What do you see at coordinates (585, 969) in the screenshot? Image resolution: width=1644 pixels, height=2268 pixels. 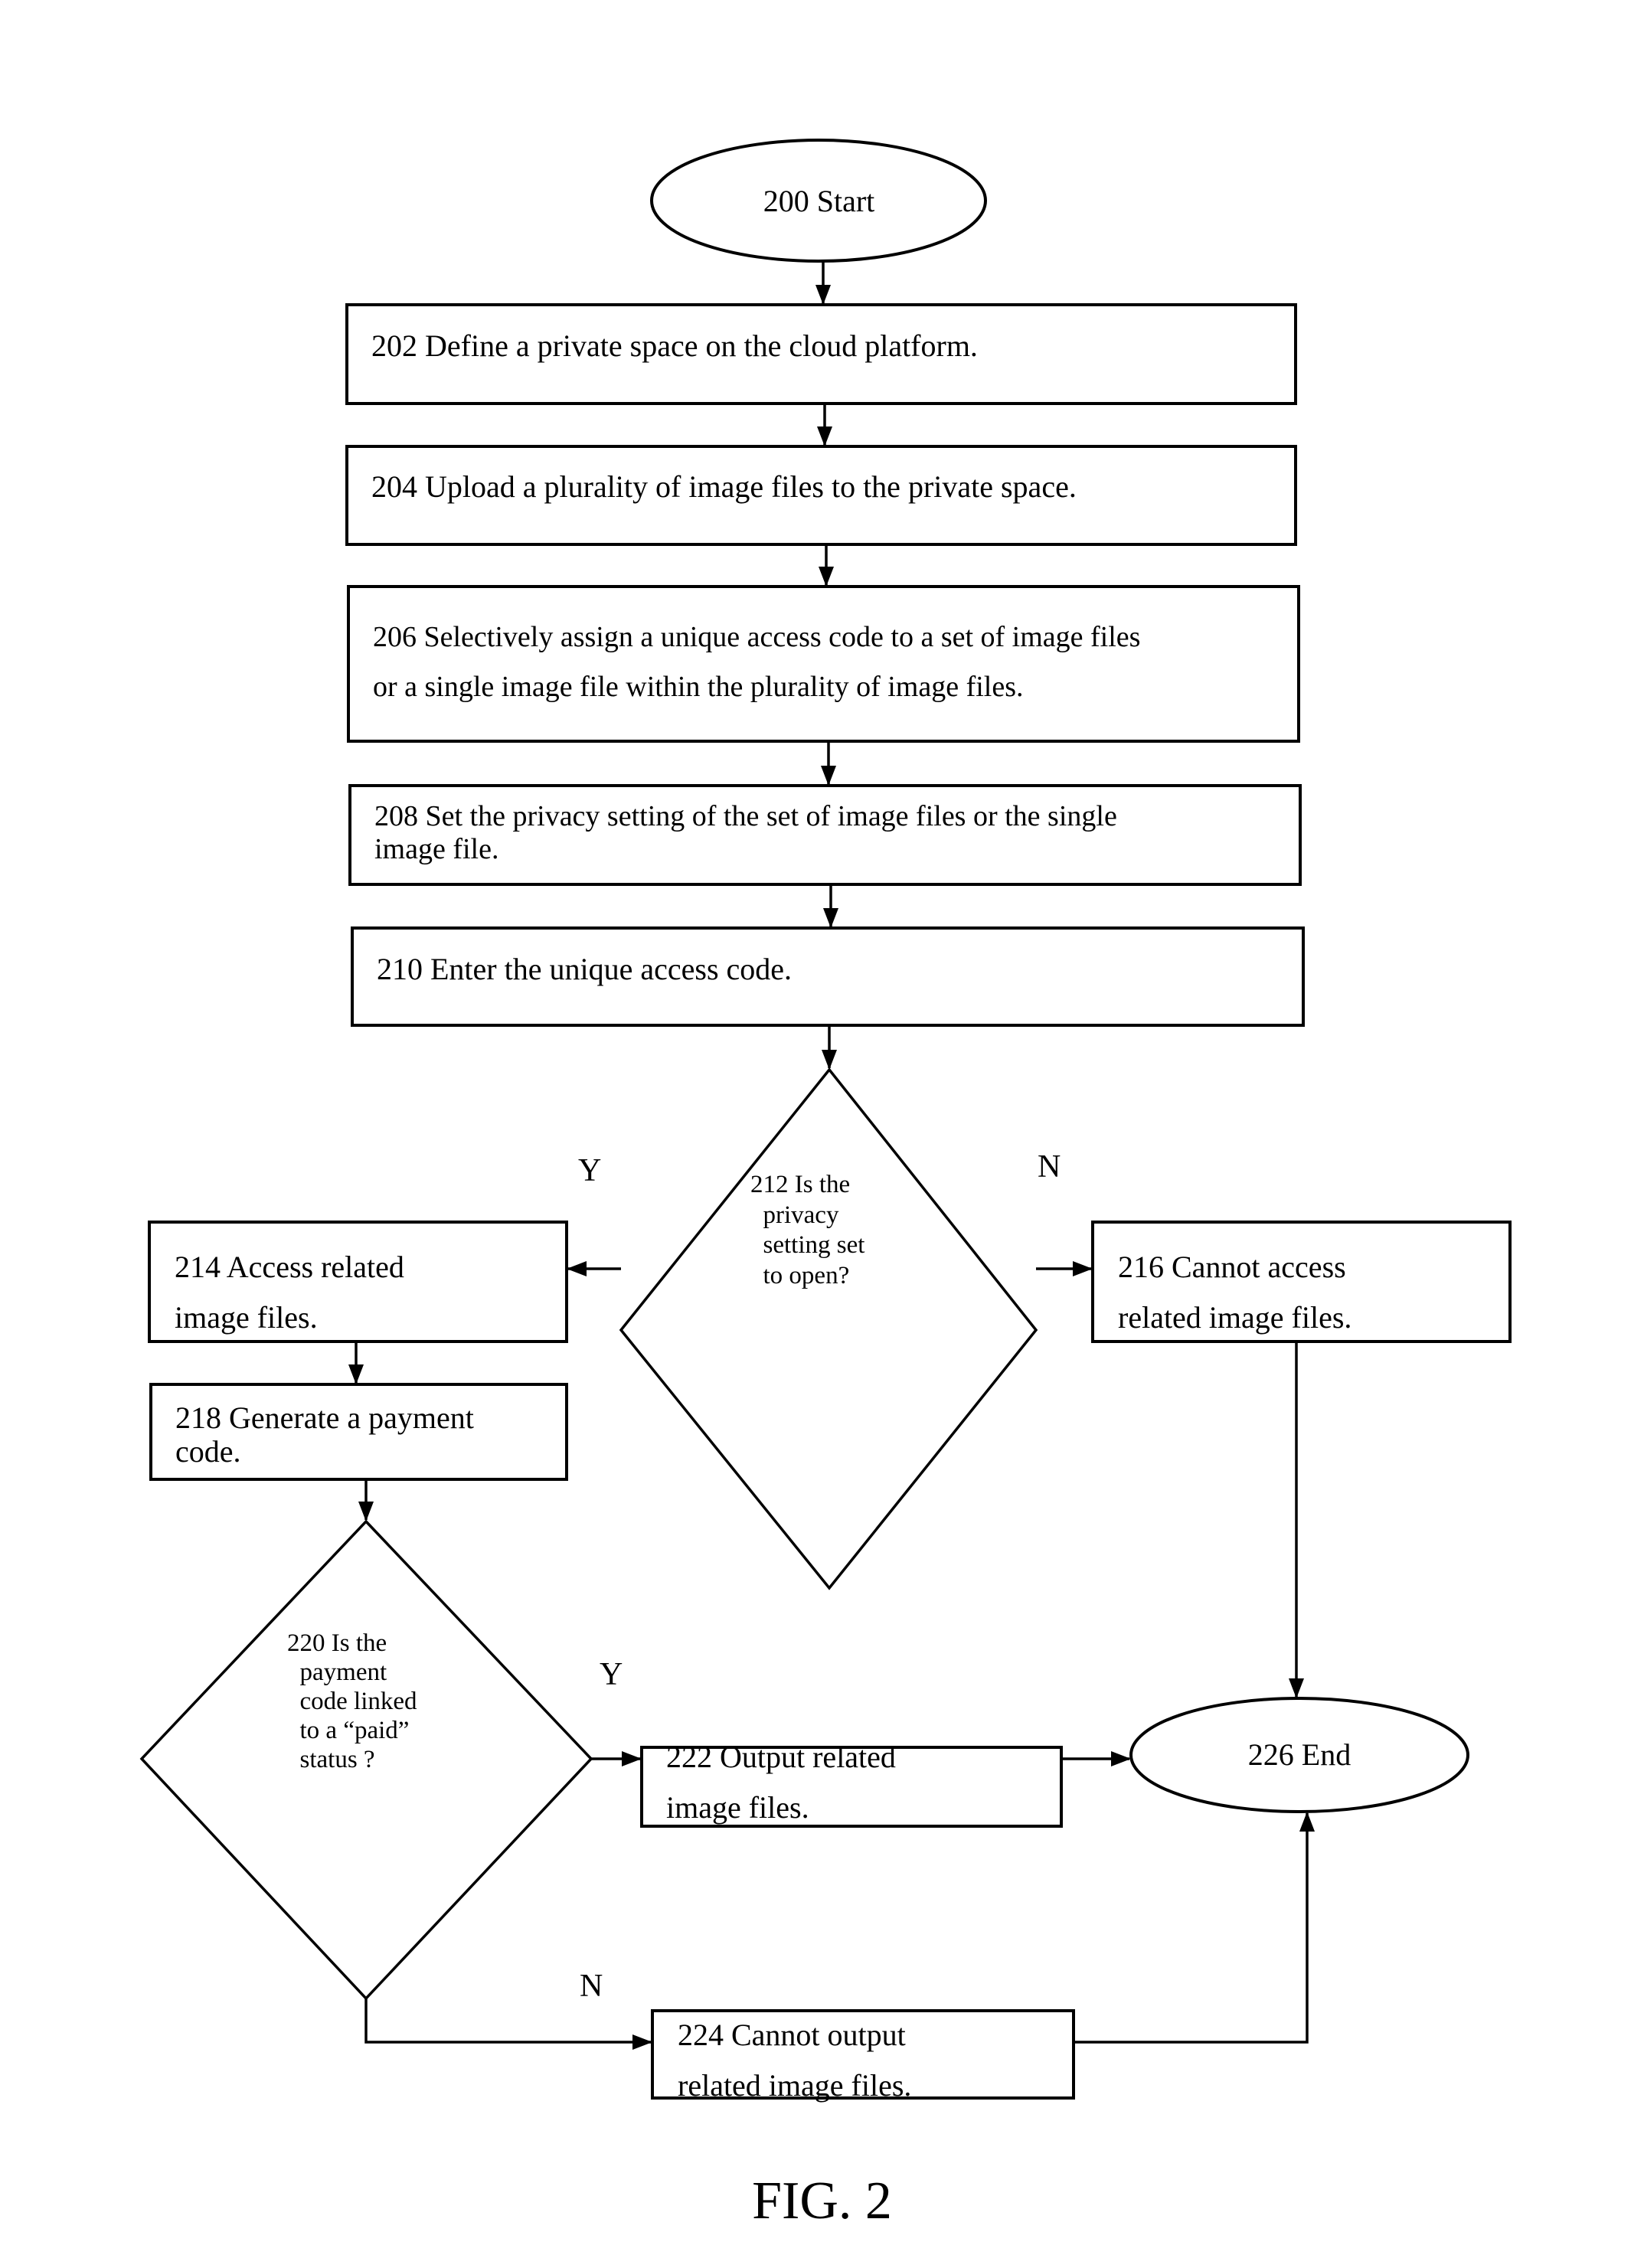 I see `node-210-label: 210 Enter the unique access code.` at bounding box center [585, 969].